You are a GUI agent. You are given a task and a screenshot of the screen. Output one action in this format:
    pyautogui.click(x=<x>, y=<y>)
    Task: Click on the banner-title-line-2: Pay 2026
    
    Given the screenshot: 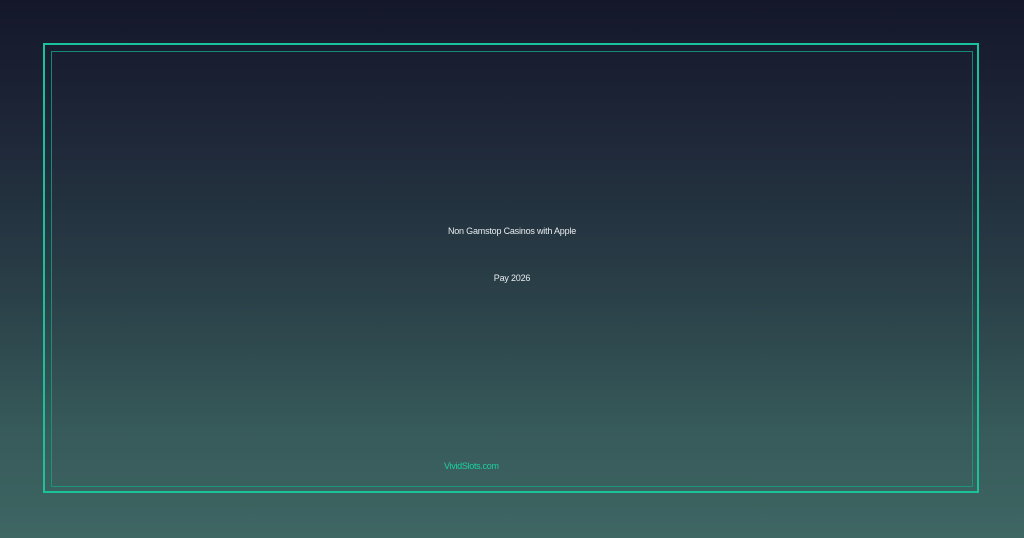 What is the action you would take?
    pyautogui.click(x=512, y=278)
    